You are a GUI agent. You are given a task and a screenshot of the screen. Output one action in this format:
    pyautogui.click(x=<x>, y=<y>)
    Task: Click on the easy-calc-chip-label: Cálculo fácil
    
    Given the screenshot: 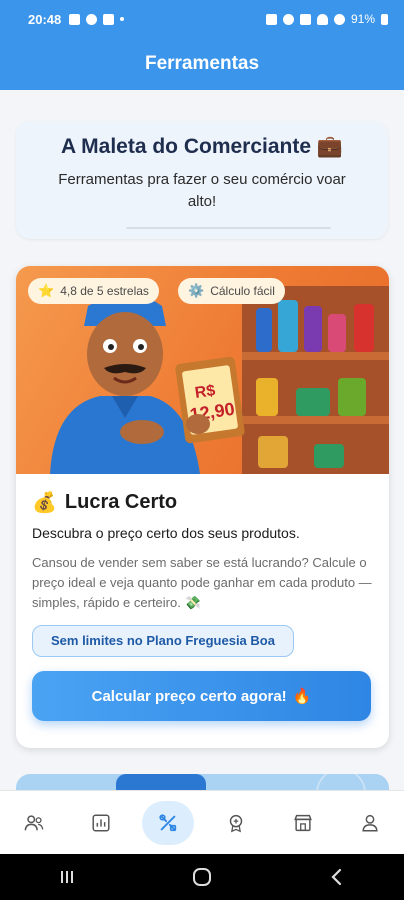 What is the action you would take?
    pyautogui.click(x=242, y=291)
    